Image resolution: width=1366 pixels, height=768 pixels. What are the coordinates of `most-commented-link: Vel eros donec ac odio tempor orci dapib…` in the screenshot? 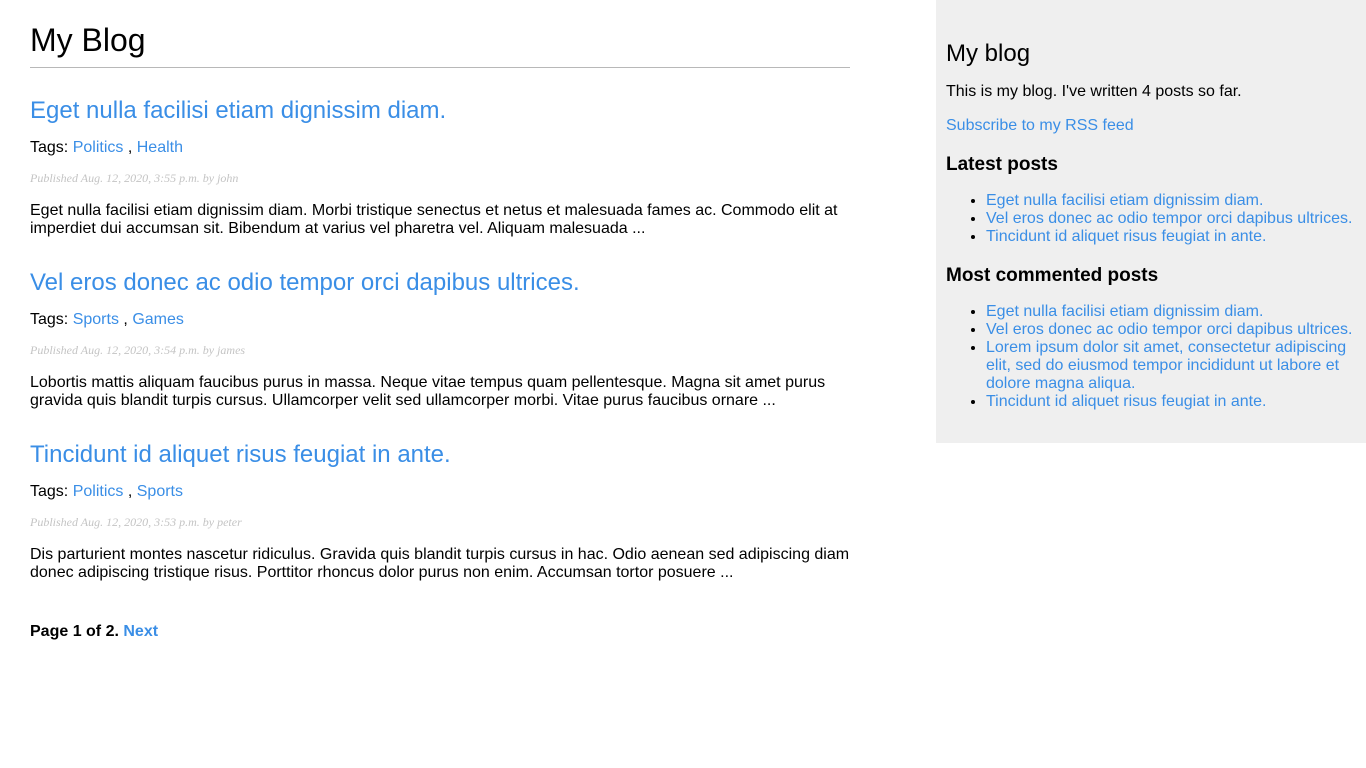 It's located at (1169, 329).